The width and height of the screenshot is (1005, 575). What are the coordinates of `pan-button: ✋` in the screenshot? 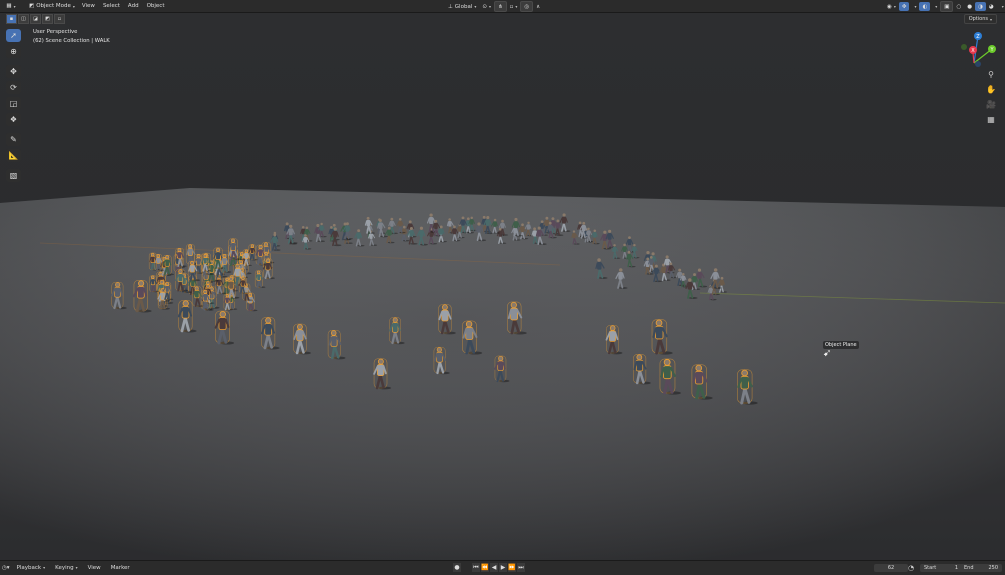 It's located at (991, 89).